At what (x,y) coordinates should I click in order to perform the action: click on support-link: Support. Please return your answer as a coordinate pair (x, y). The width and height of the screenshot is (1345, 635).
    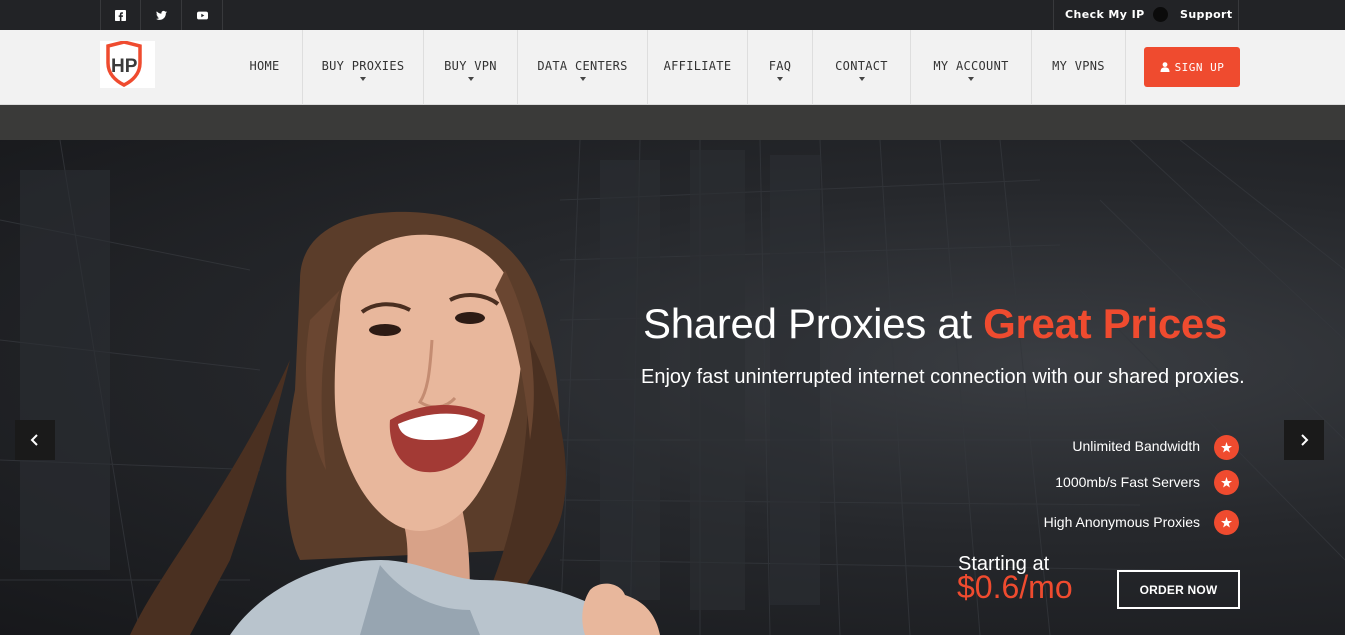
    Looking at the image, I should click on (1206, 15).